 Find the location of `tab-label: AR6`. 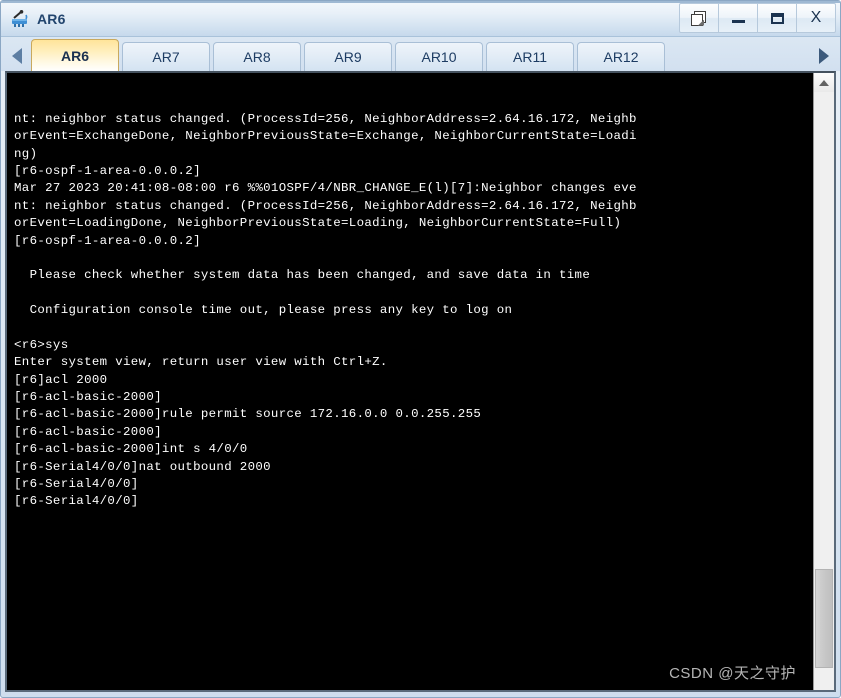

tab-label: AR6 is located at coordinates (74, 55).